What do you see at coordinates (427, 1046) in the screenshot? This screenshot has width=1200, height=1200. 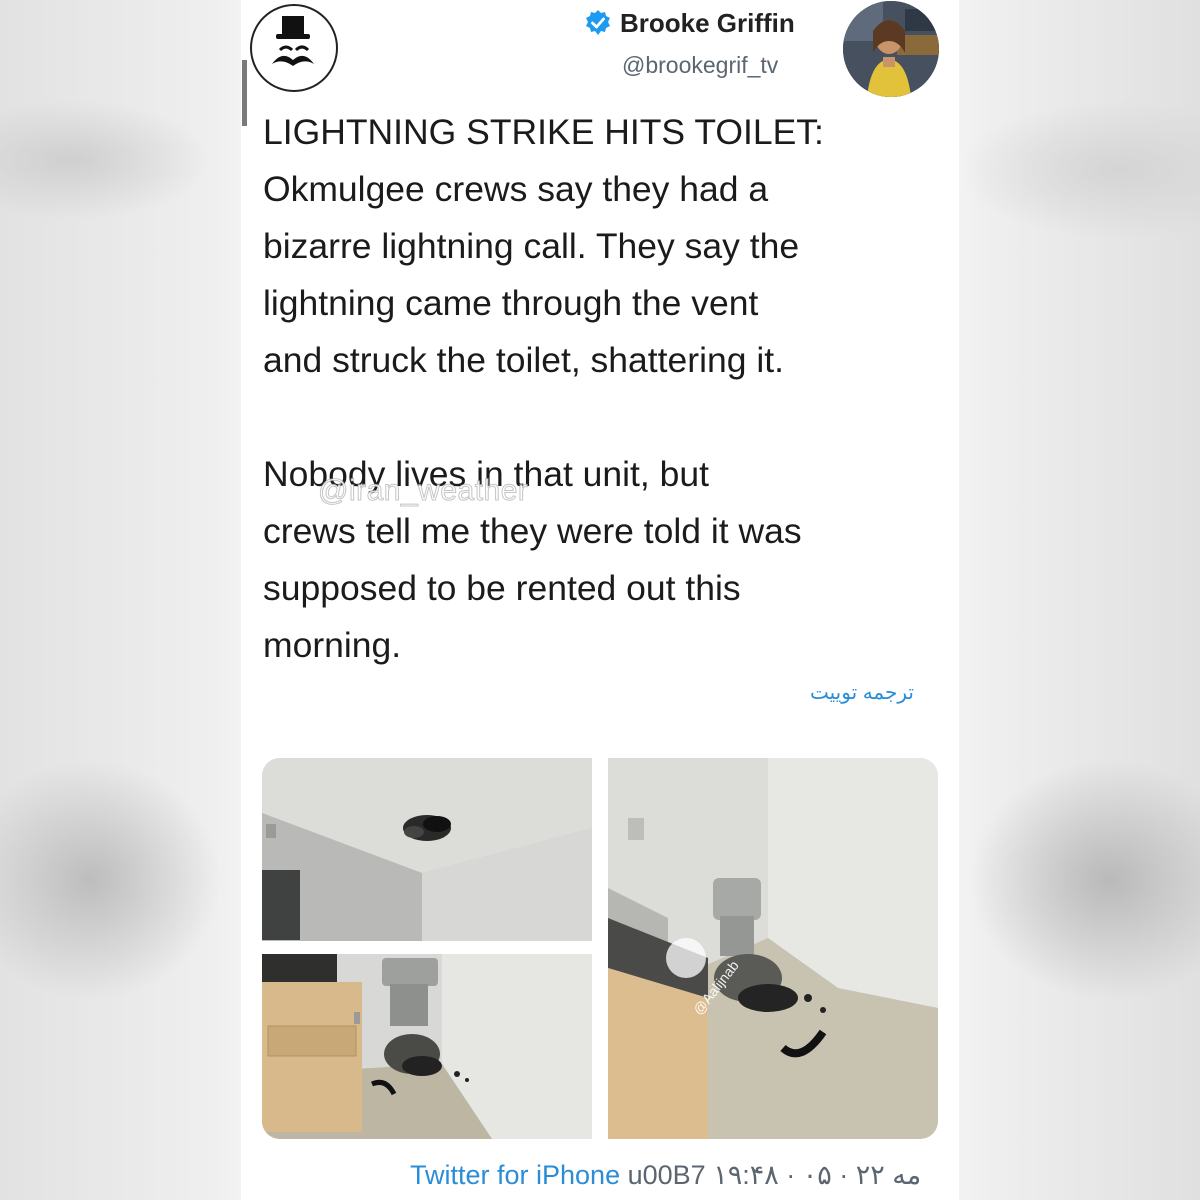 I see `photo-shattered-toilet-wide` at bounding box center [427, 1046].